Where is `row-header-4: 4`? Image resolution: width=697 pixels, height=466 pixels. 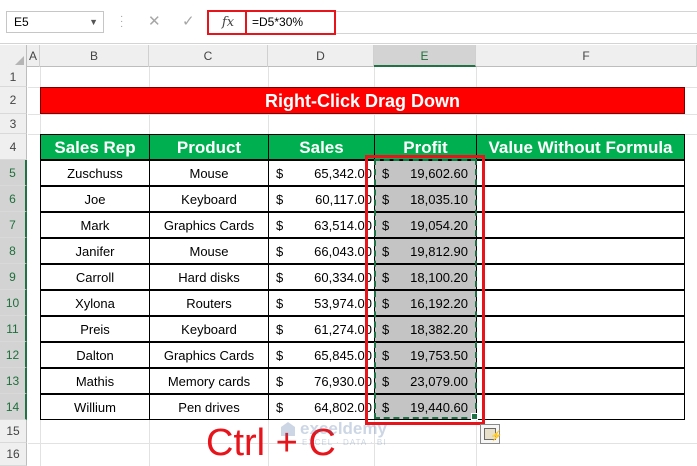
row-header-4: 4 is located at coordinates (13, 147).